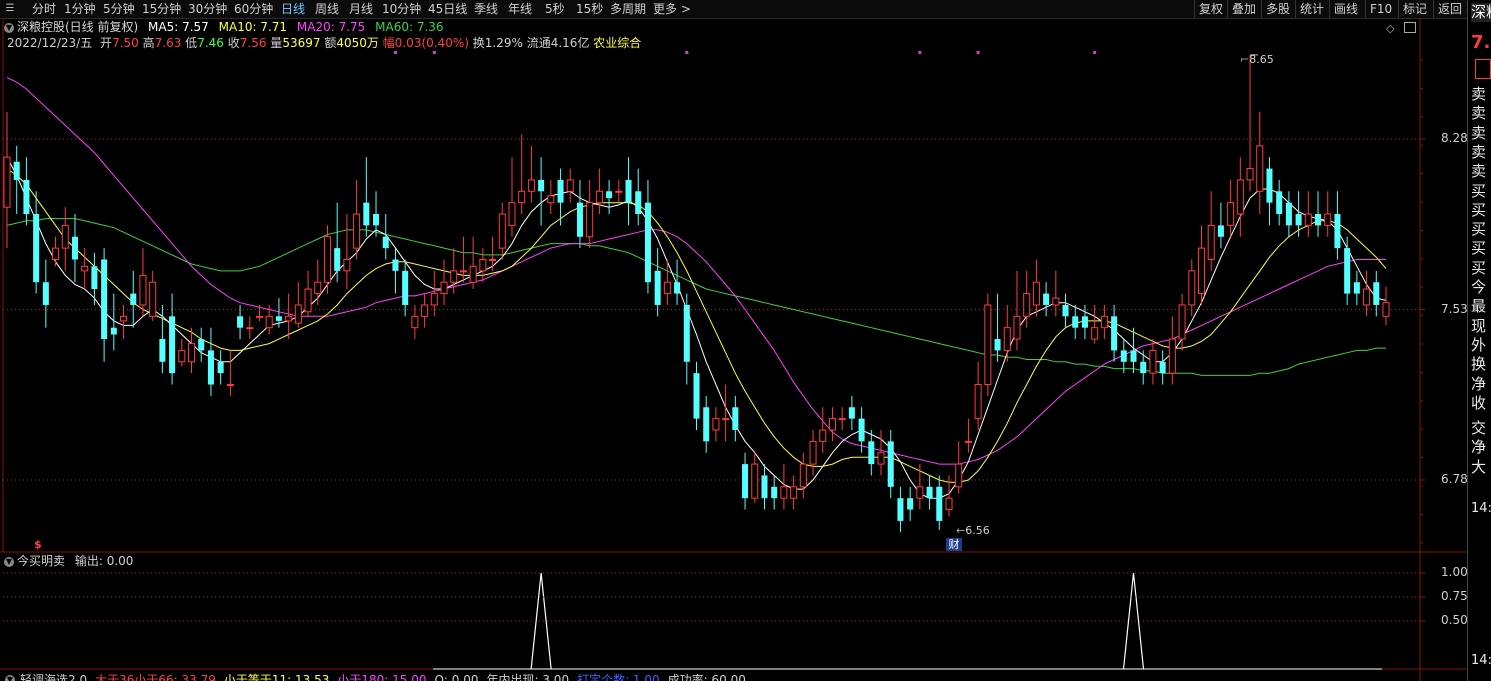 This screenshot has width=1491, height=681. What do you see at coordinates (954, 544) in the screenshot?
I see `finance-badge: 财` at bounding box center [954, 544].